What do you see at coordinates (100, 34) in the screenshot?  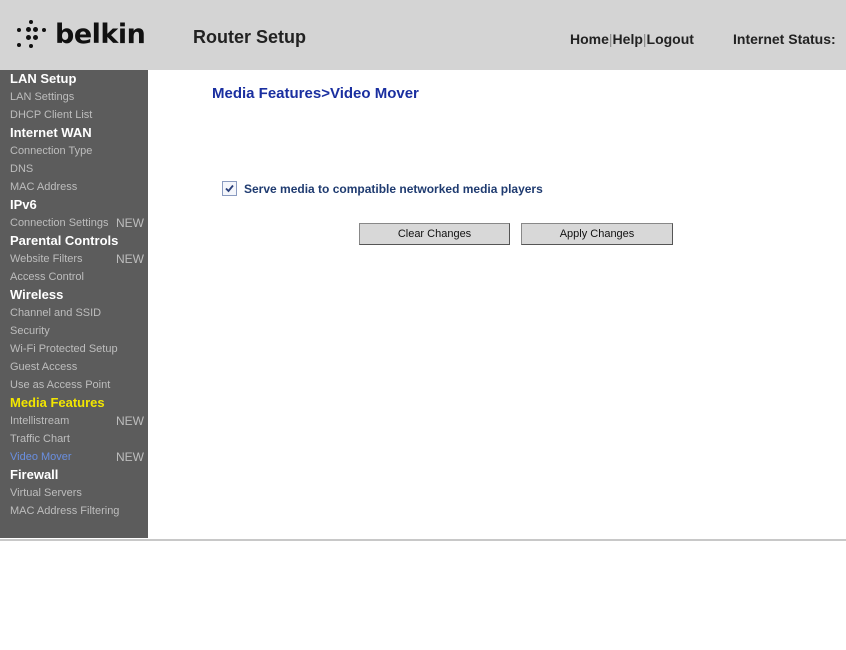 I see `brand-name: belkin` at bounding box center [100, 34].